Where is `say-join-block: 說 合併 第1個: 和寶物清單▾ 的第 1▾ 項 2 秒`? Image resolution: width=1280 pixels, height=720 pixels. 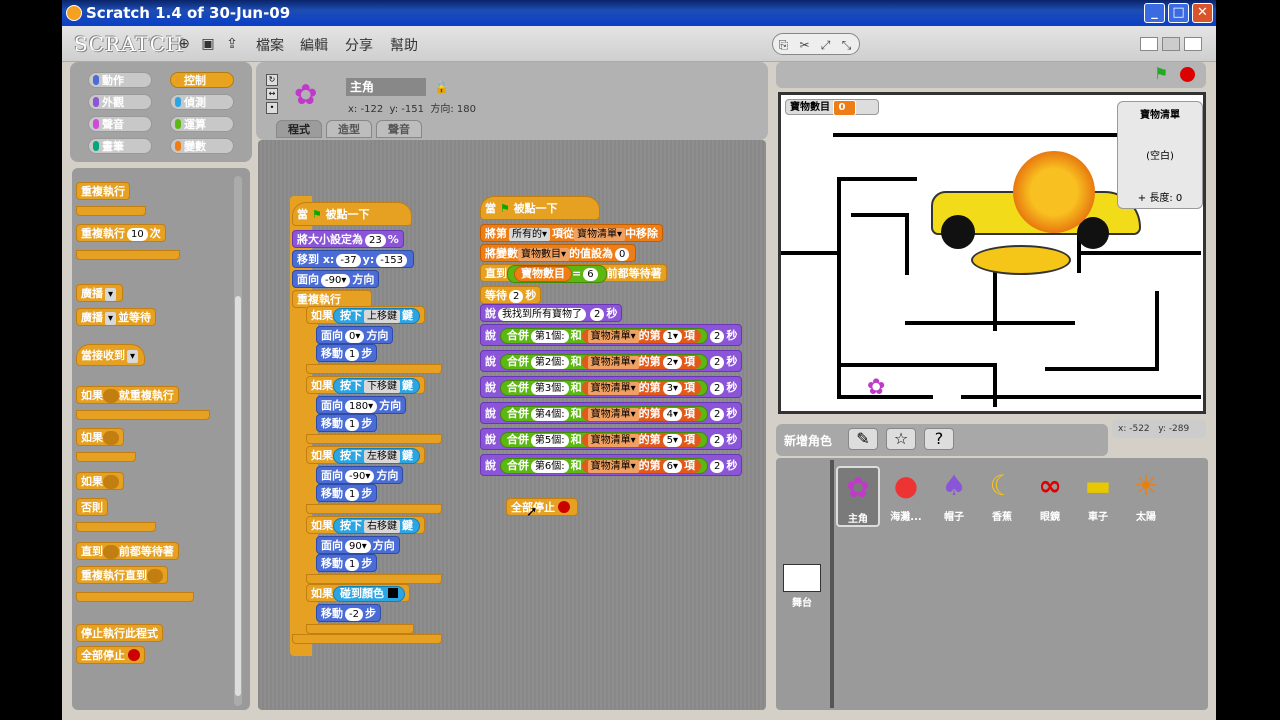
say-join-block: 說 合併 第1個: 和寶物清單▾ 的第 1▾ 項 2 秒 is located at coordinates (611, 335).